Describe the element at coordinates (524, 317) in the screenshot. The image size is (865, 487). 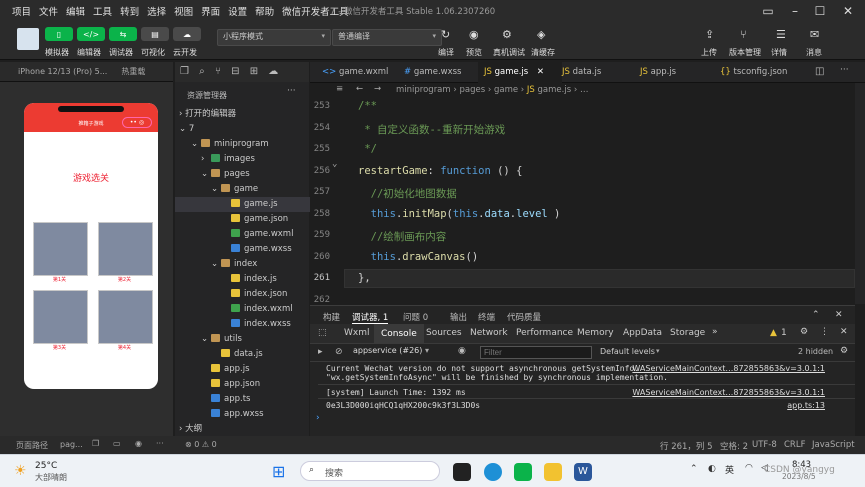
I see `tab-code-quality: 代码质量` at that location.